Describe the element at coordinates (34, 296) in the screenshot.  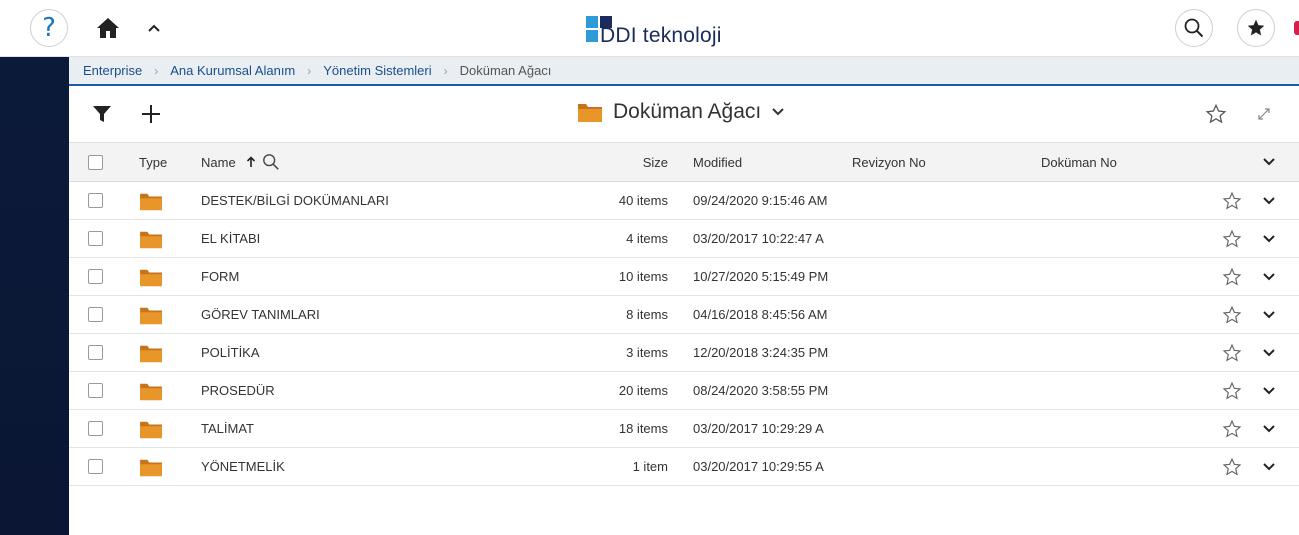
I see `left-navigation-rail` at that location.